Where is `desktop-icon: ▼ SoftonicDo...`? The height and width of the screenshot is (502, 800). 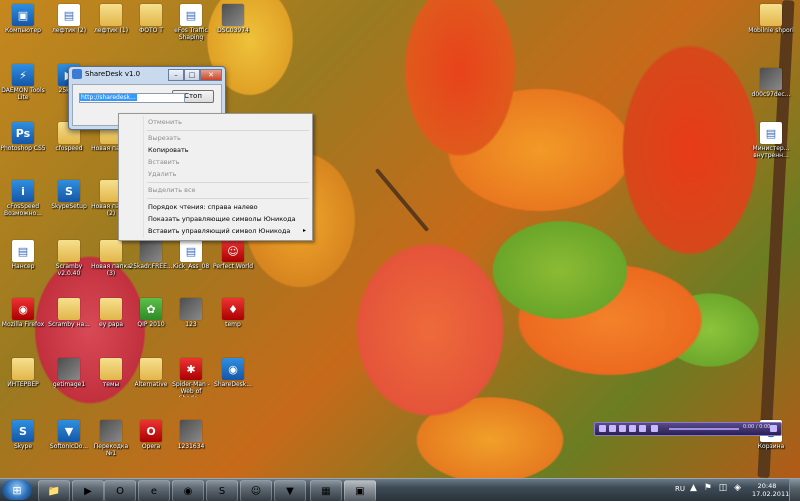 desktop-icon: ▼ SoftonicDo... is located at coordinates (69, 444).